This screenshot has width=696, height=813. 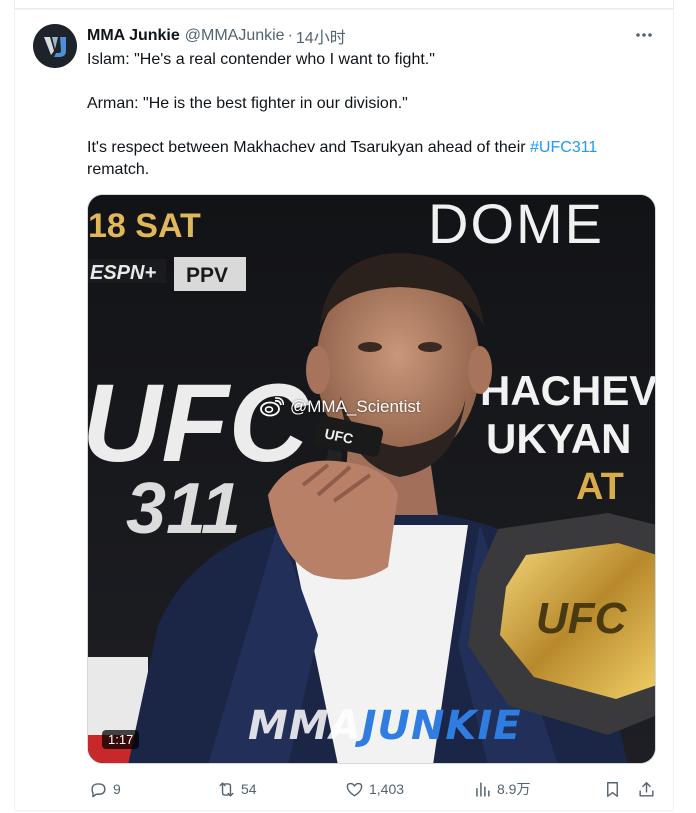 What do you see at coordinates (199, 423) in the screenshot?
I see `backdrop-ufc: UFC` at bounding box center [199, 423].